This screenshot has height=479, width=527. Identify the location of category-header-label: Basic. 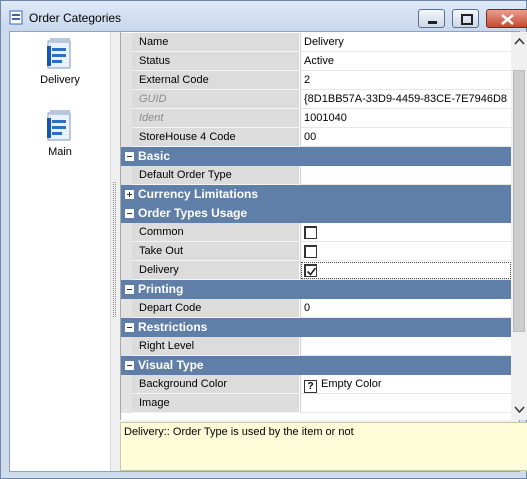
(154, 156).